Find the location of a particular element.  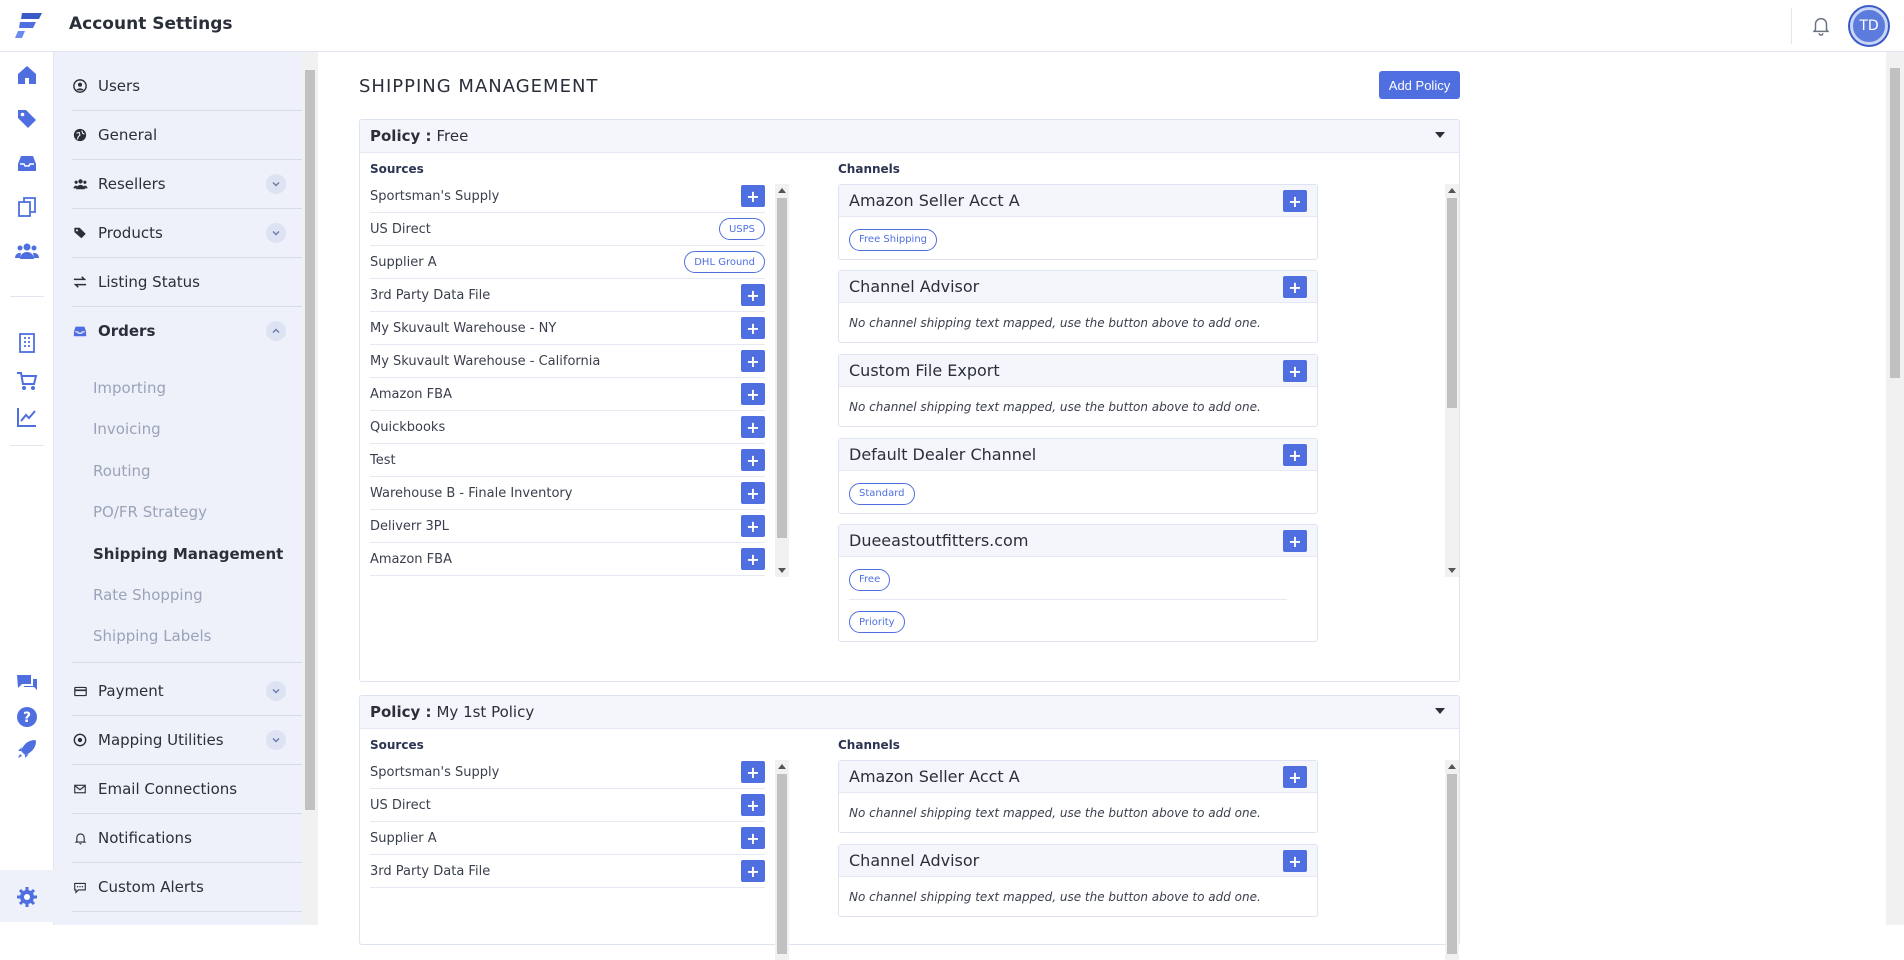

subnav-importing: Importing is located at coordinates (129, 388).